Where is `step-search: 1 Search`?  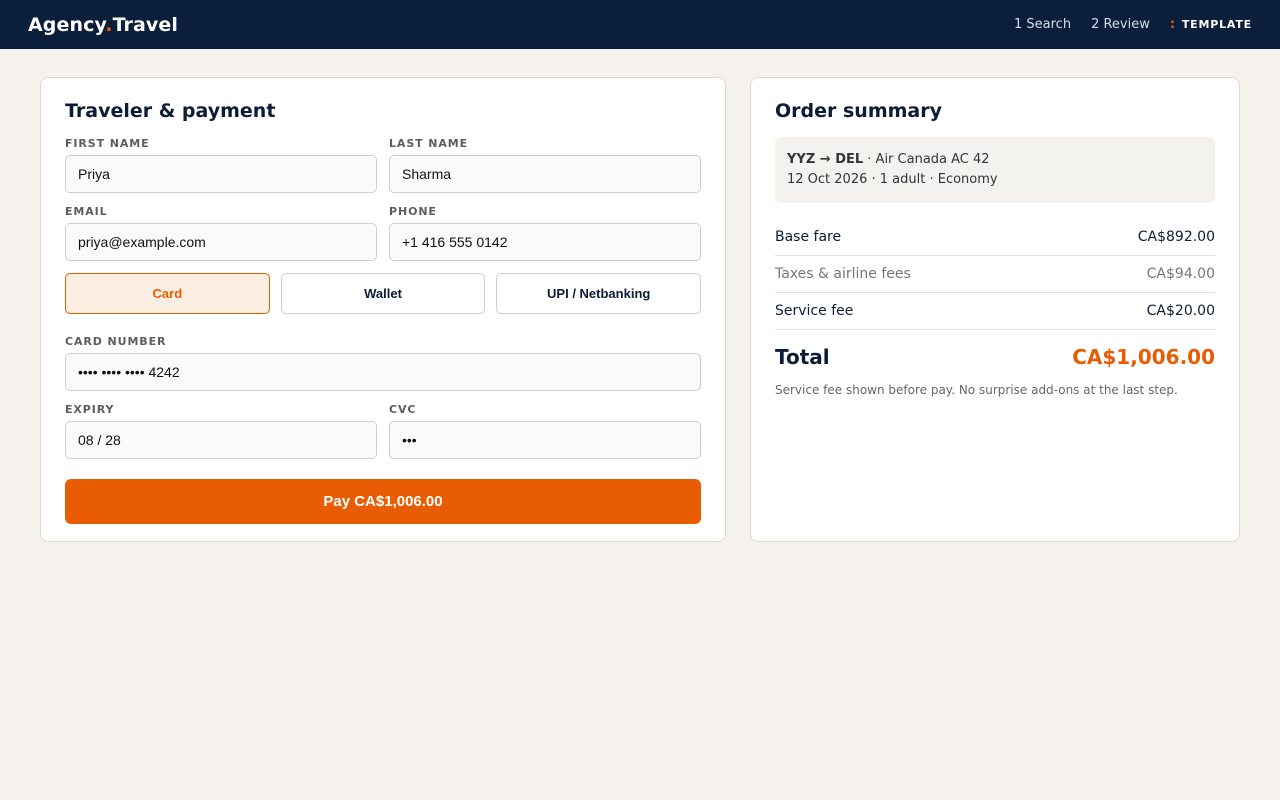 step-search: 1 Search is located at coordinates (1042, 24).